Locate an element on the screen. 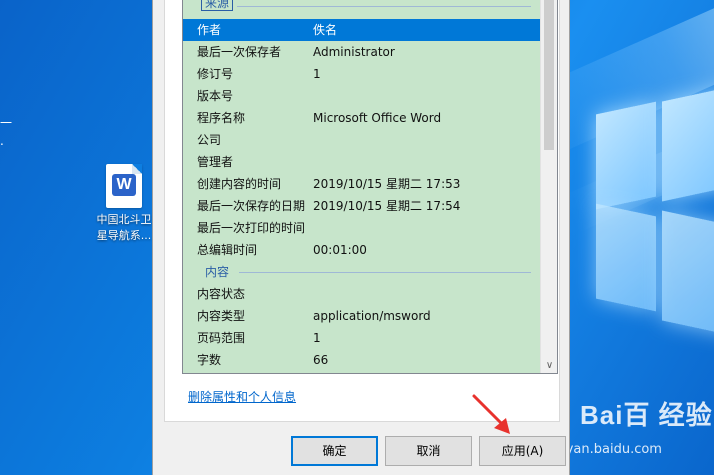  group-header-source: 来源 is located at coordinates (362, 9).